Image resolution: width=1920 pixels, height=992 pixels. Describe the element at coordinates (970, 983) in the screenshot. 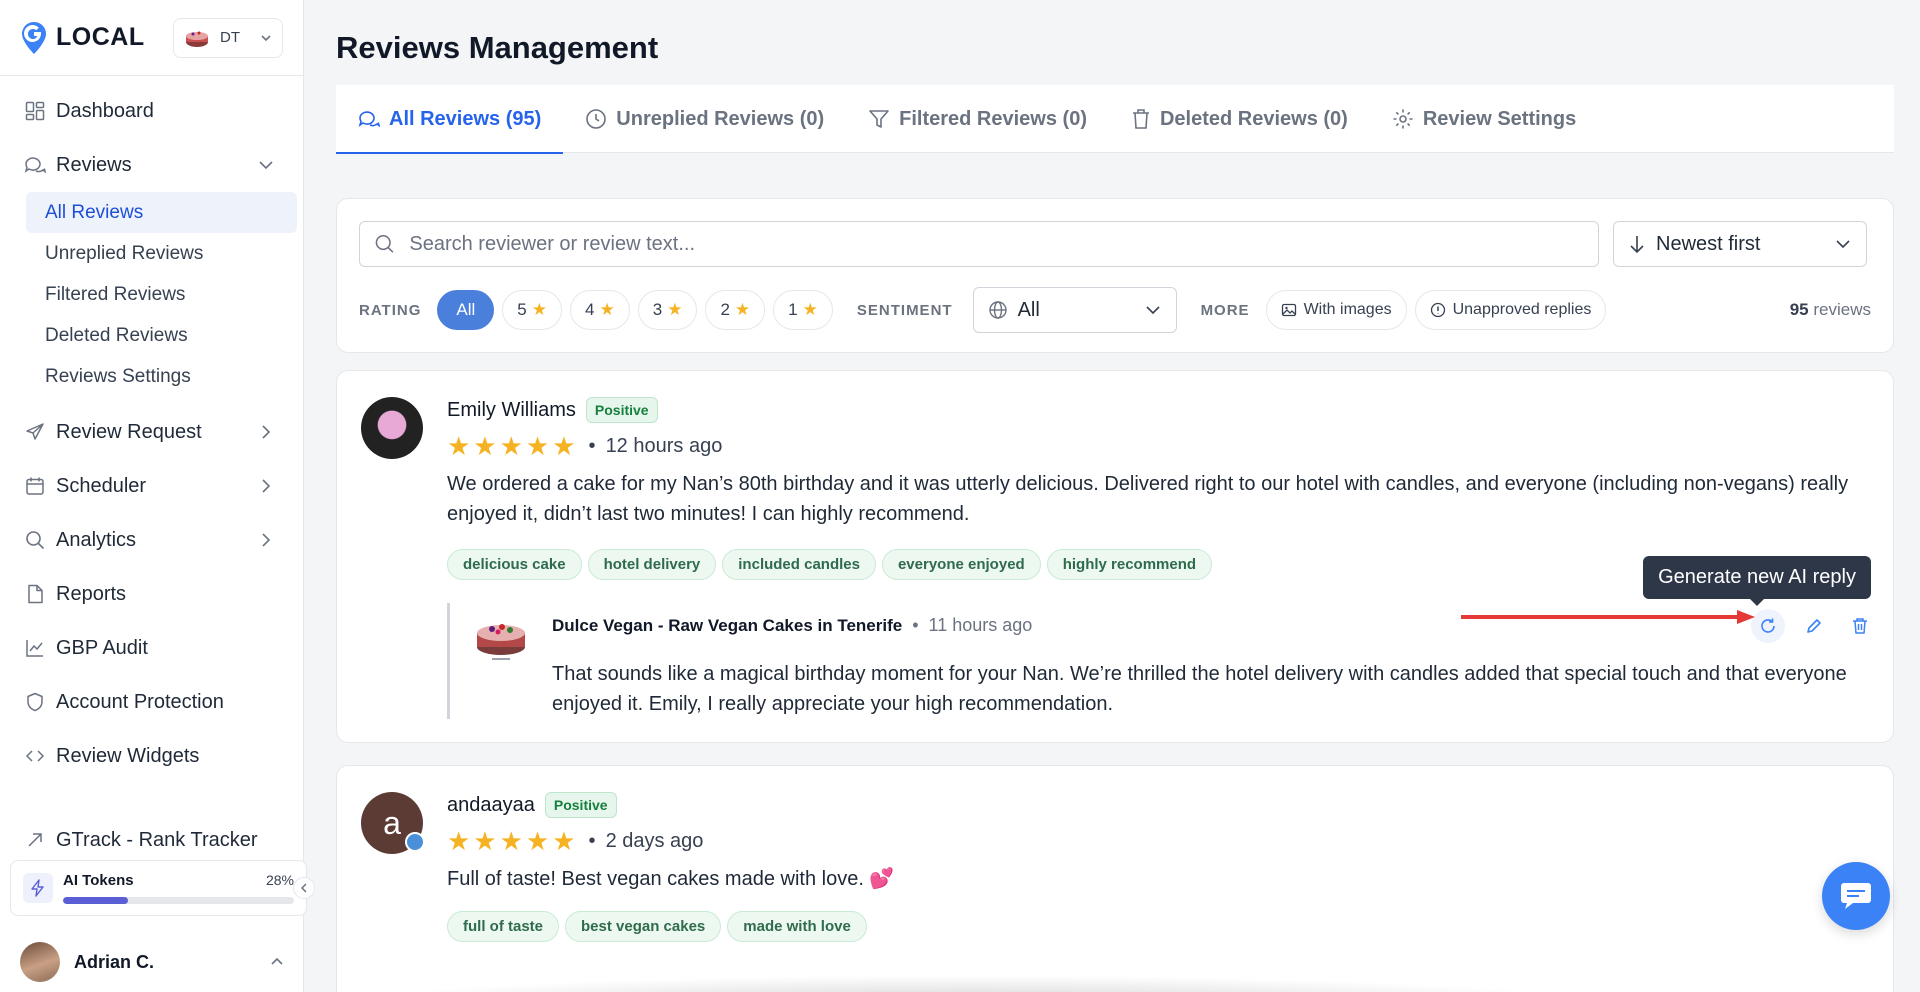

I see `scroll-shadow` at that location.